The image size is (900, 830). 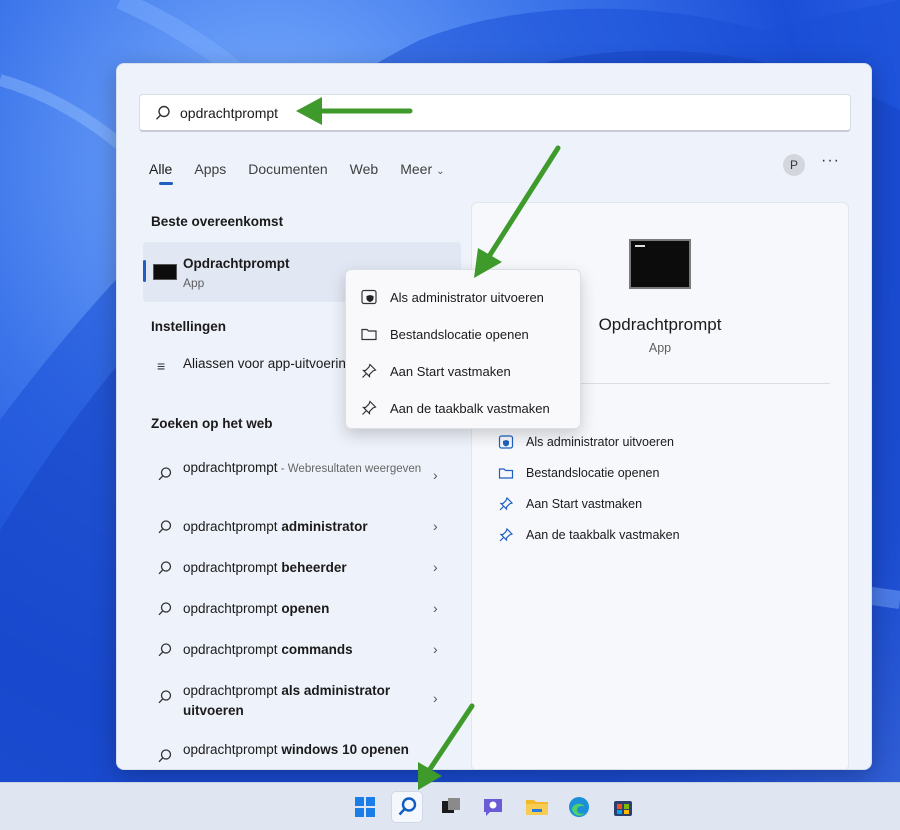 I want to click on section-best-match: Beste overeenkomst, so click(x=217, y=221).